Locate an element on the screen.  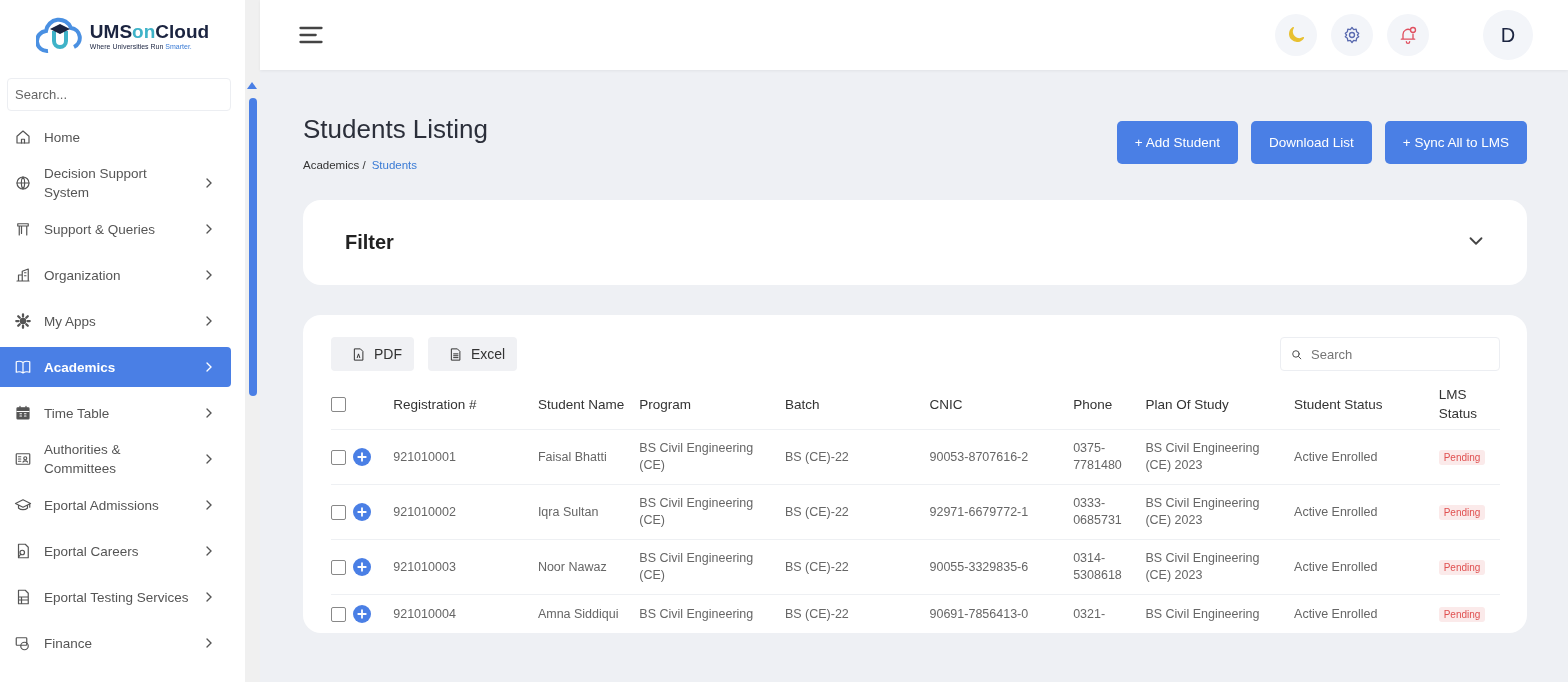
sidebar-item: My Apps is located at coordinates (115, 321).